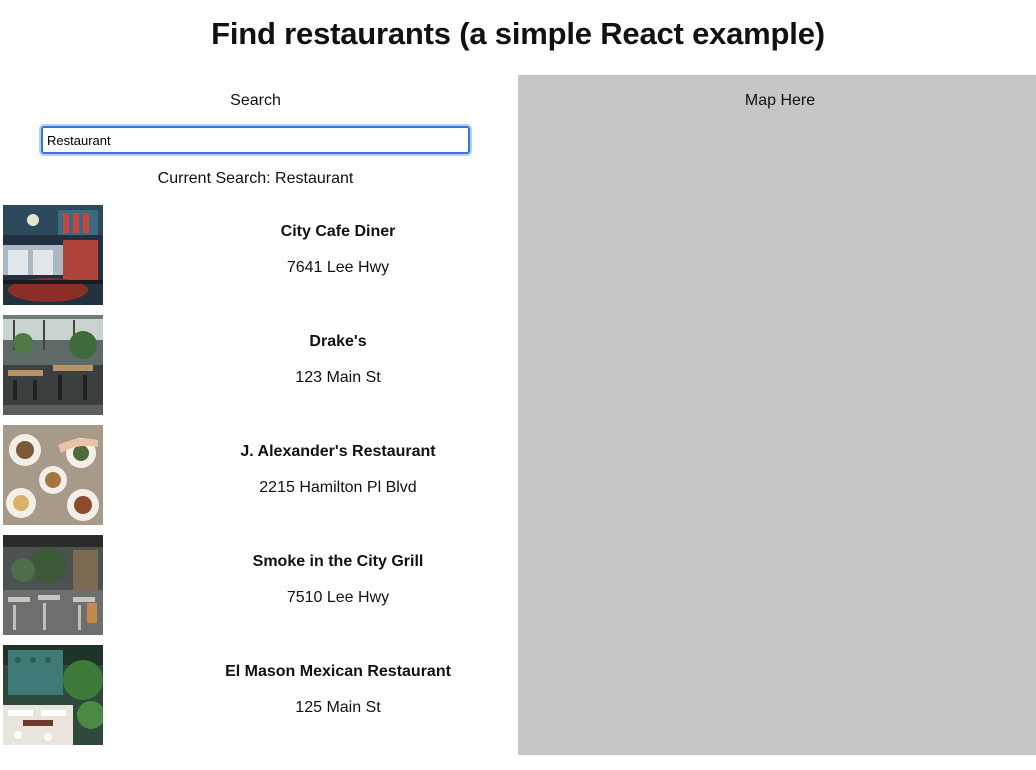 Image resolution: width=1036 pixels, height=770 pixels. What do you see at coordinates (258, 255) in the screenshot?
I see `list-item: City Cafe Diner 7641 Lee Hwy` at bounding box center [258, 255].